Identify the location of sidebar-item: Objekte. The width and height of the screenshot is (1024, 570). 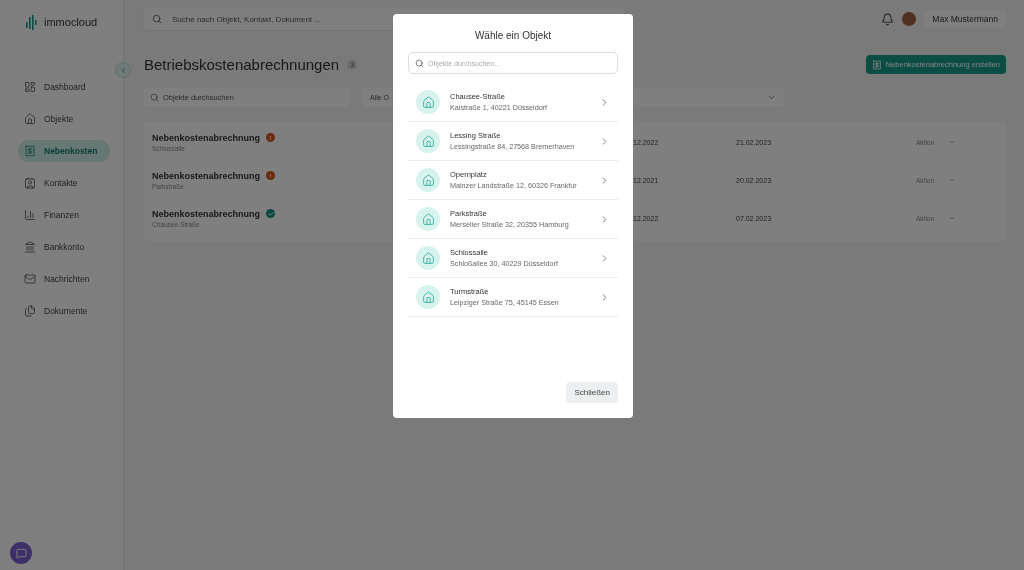
(70, 119).